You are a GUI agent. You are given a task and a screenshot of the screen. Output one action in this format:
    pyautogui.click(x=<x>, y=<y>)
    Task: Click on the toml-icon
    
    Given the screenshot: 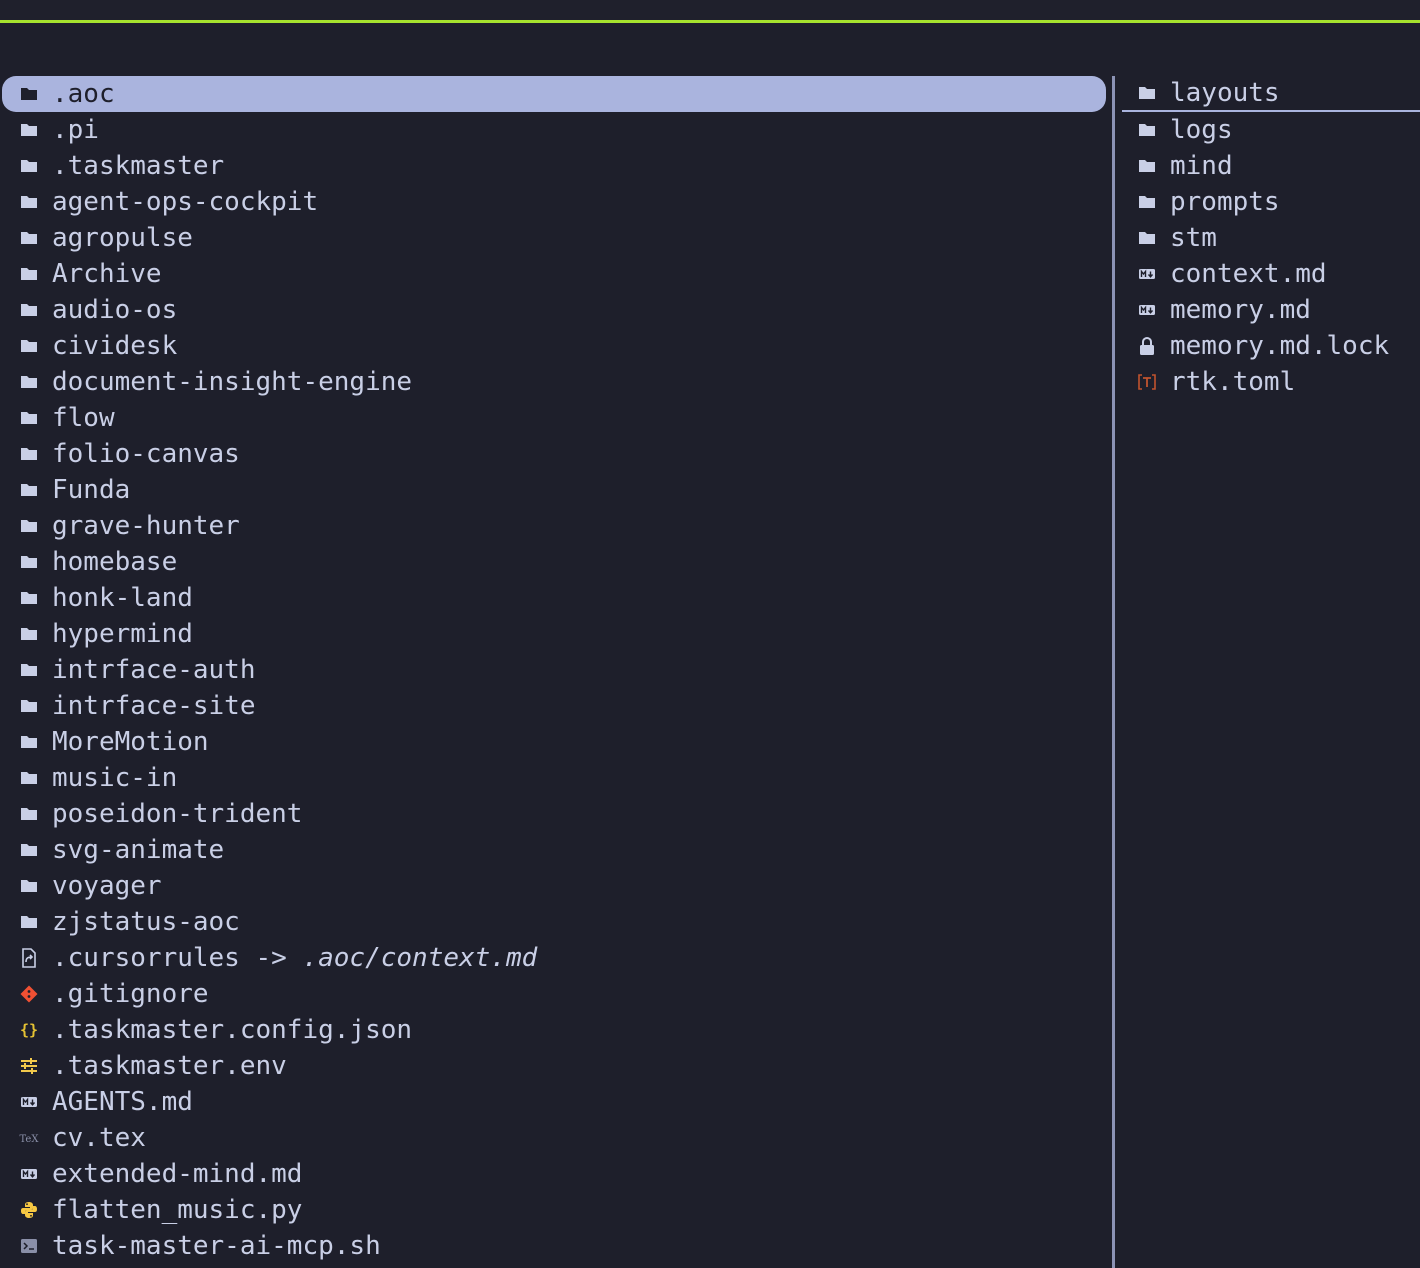 What is the action you would take?
    pyautogui.click(x=1147, y=382)
    